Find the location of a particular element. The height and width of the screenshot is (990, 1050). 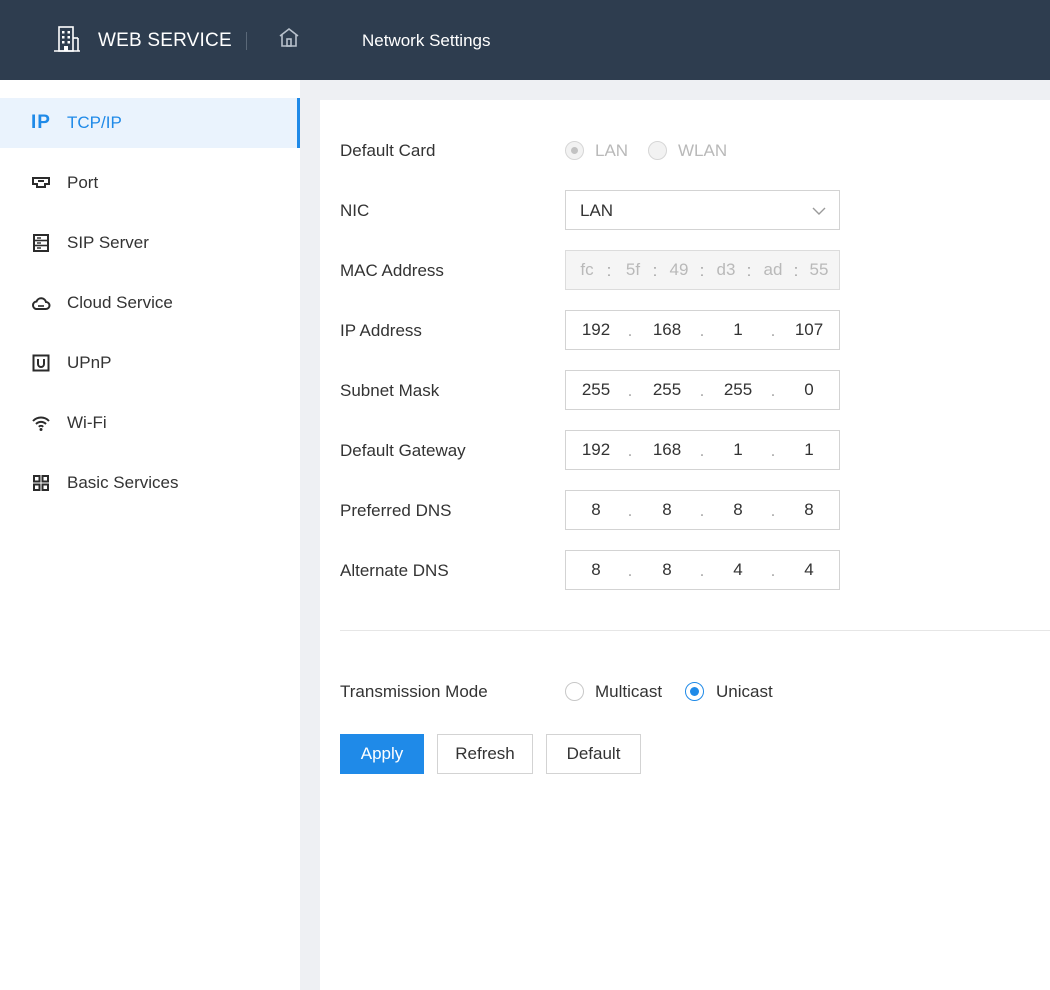

header-divider is located at coordinates (246, 41).